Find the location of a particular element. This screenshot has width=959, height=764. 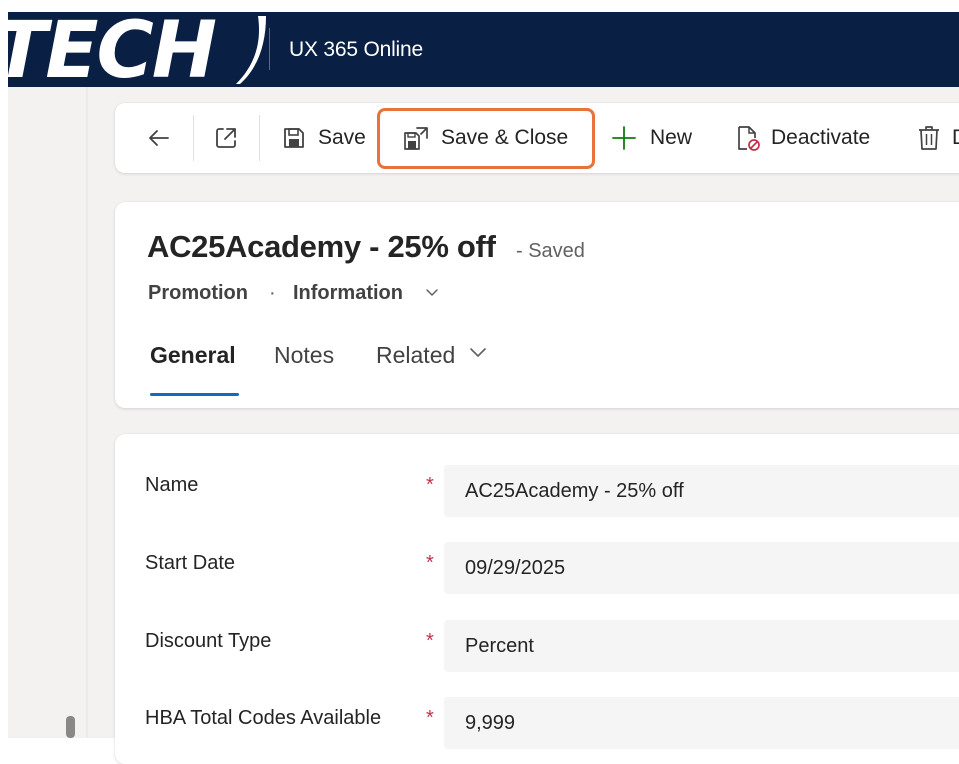

hba-total-codes-field: 9,999 is located at coordinates (701, 723).